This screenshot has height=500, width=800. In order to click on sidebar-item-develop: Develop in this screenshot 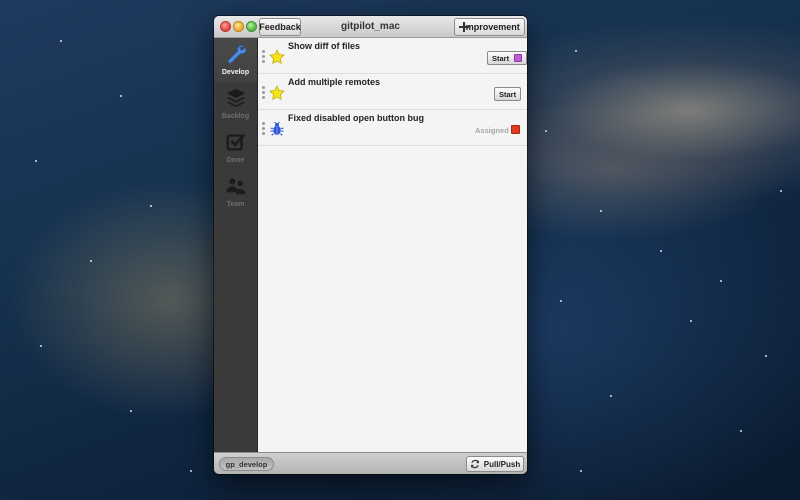, I will do `click(235, 60)`.